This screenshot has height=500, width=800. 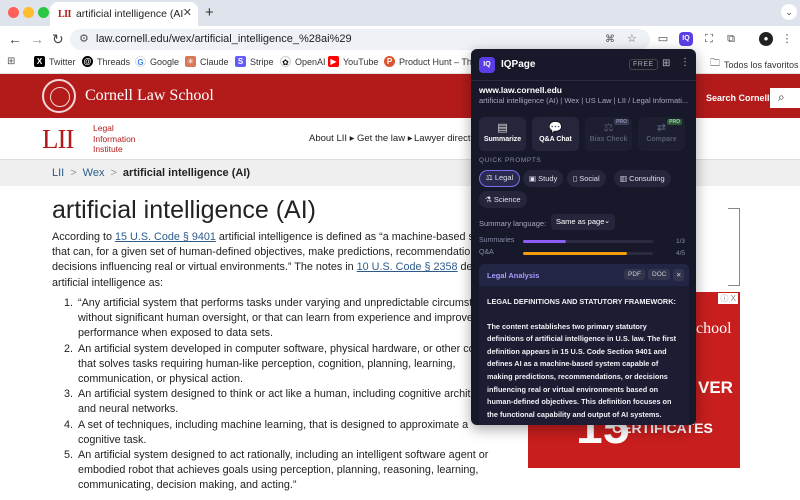 What do you see at coordinates (165, 237) in the screenshot?
I see `link-15-usc-9401: 15 U.S. Code § 9401` at bounding box center [165, 237].